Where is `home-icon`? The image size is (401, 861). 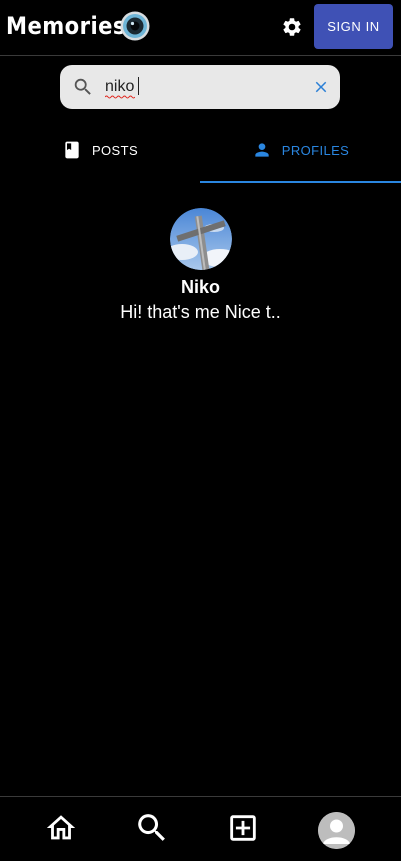
home-icon is located at coordinates (61, 828).